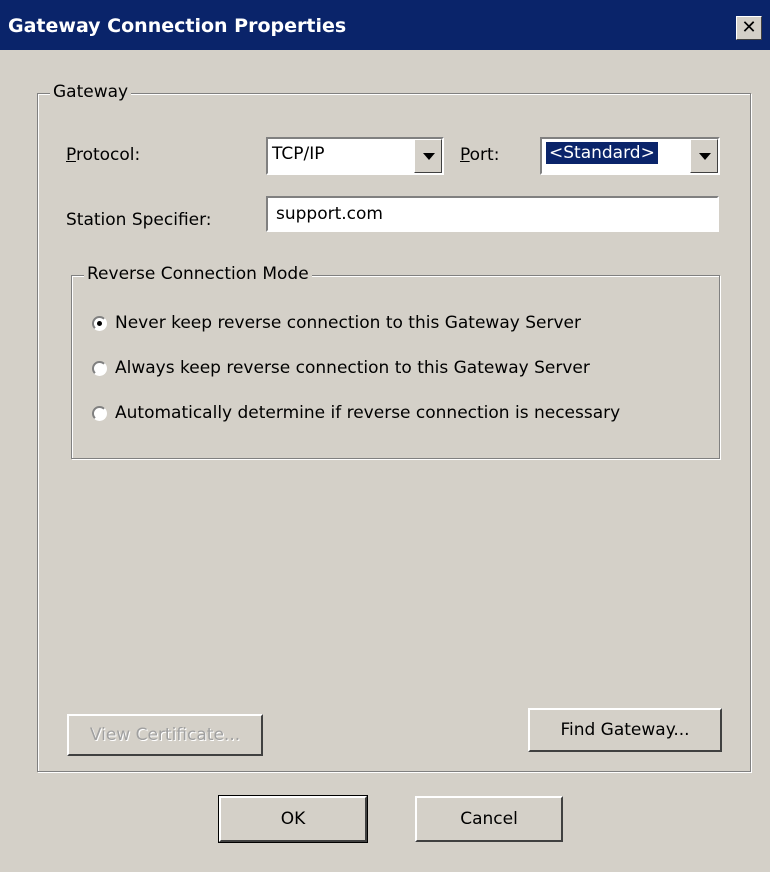 The width and height of the screenshot is (770, 872). Describe the element at coordinates (177, 26) in the screenshot. I see `window-title: Gateway Connection Properties` at that location.